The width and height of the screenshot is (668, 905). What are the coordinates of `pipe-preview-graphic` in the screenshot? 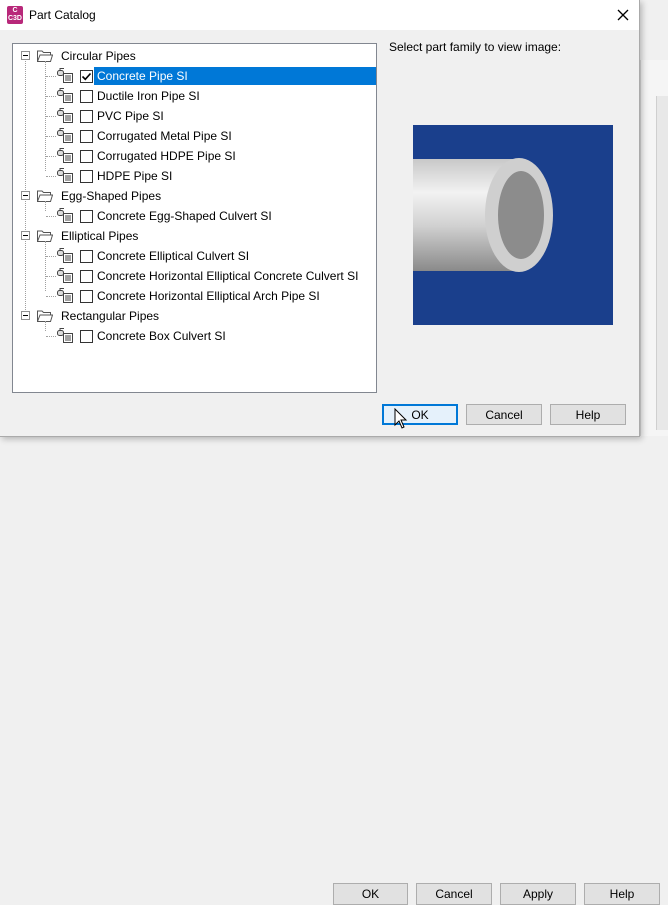 It's located at (483, 215).